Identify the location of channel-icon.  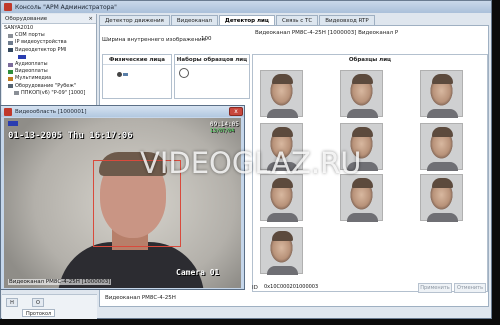
(22, 57).